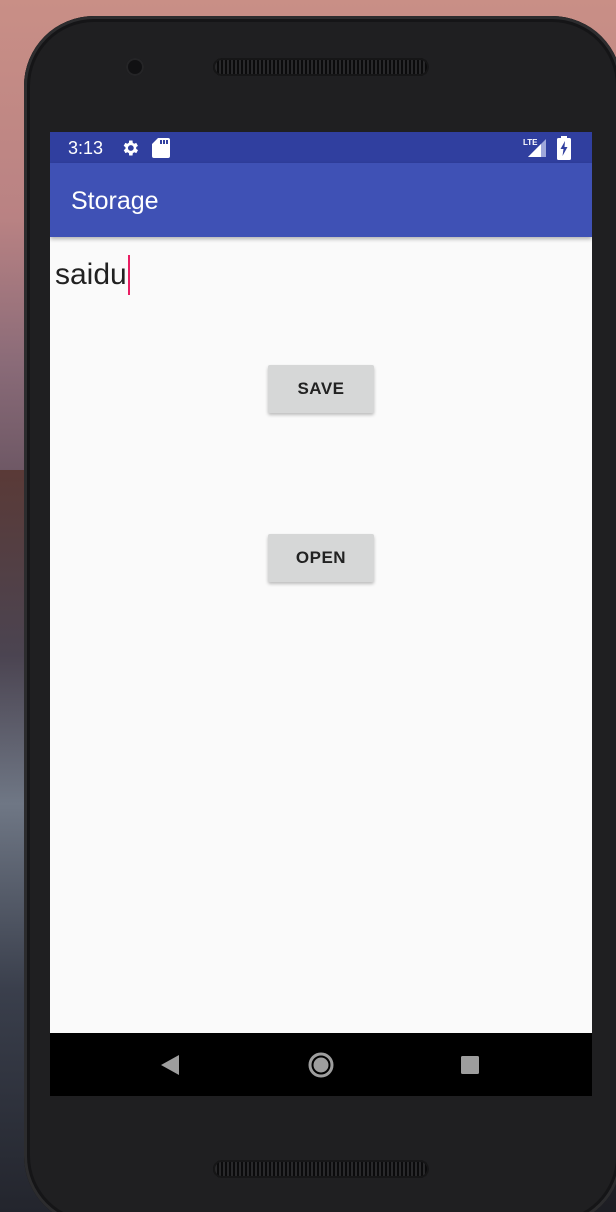 This screenshot has width=616, height=1212. What do you see at coordinates (321, 67) in the screenshot?
I see `earpiece-speaker` at bounding box center [321, 67].